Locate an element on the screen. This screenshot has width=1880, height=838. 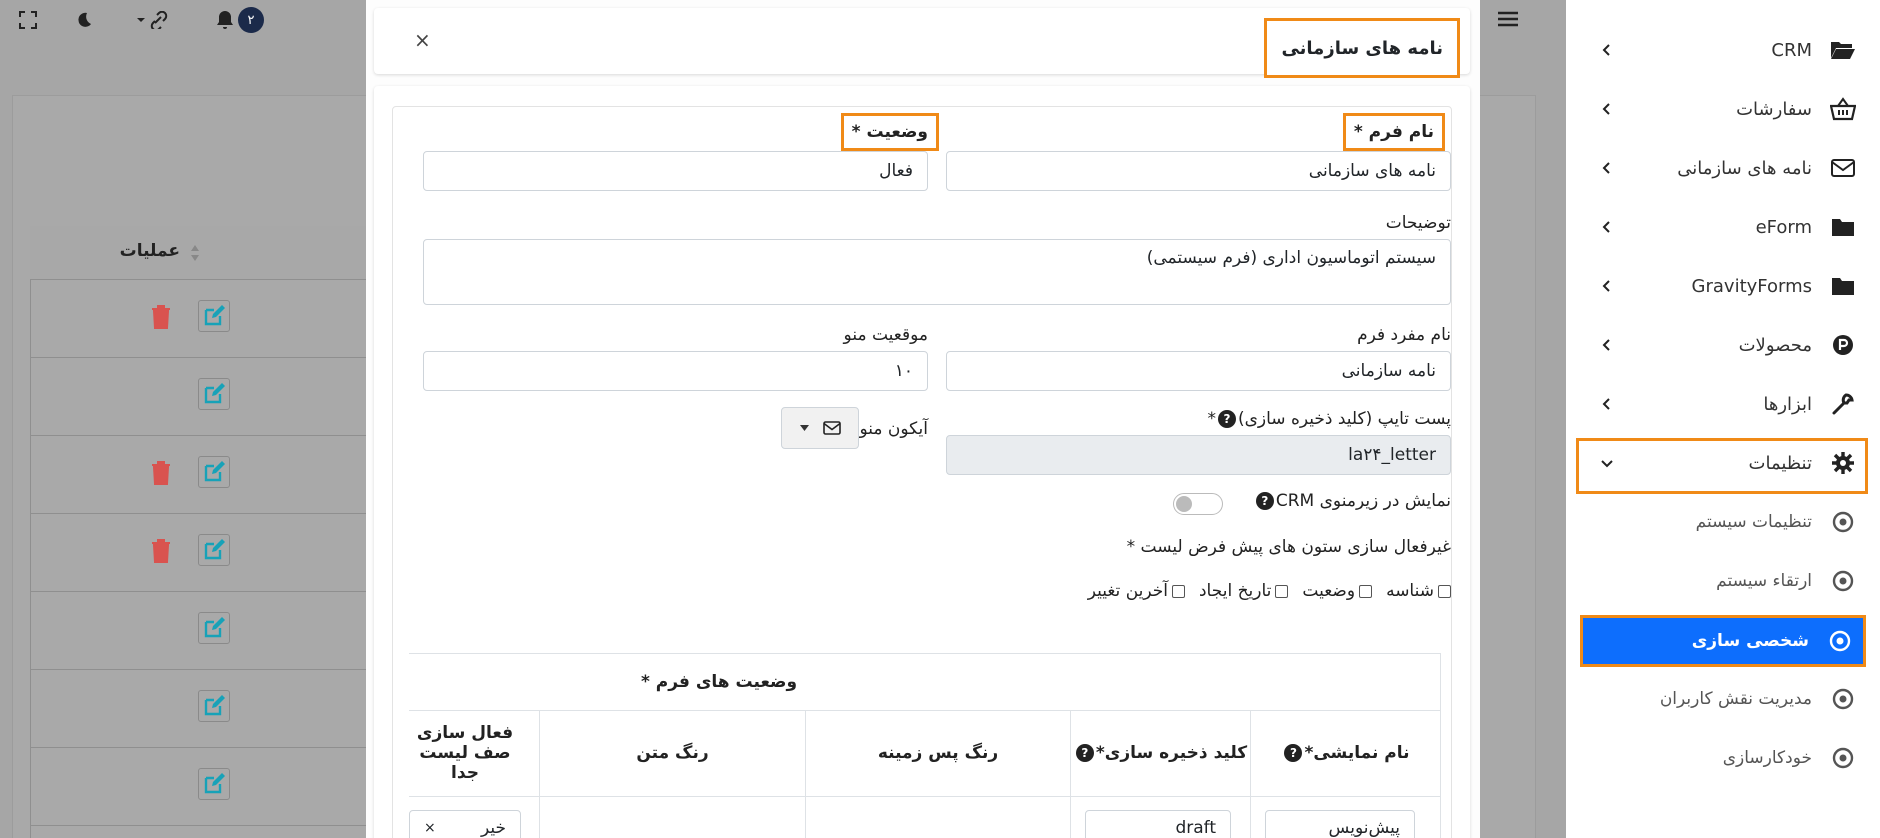
statuses-title: وضعیت های فرم * is located at coordinates (719, 682).